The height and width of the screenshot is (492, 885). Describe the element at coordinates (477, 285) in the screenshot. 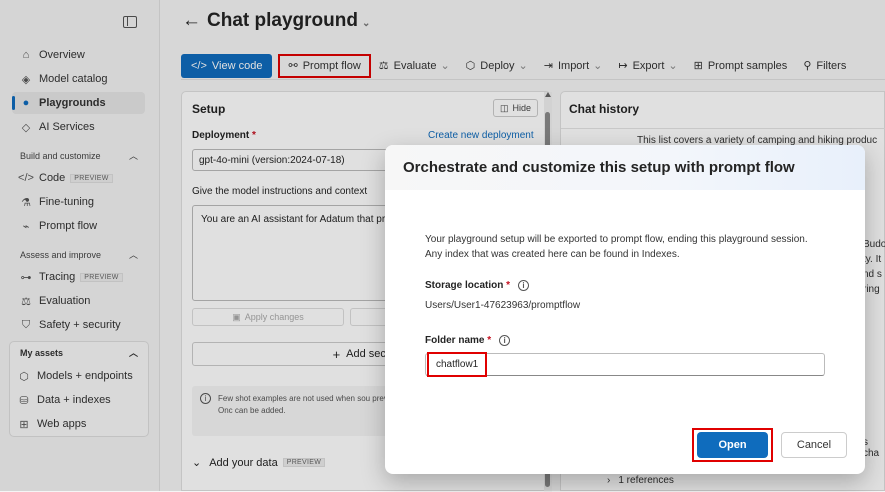

I see `storage-location-label: Storage location * i` at that location.